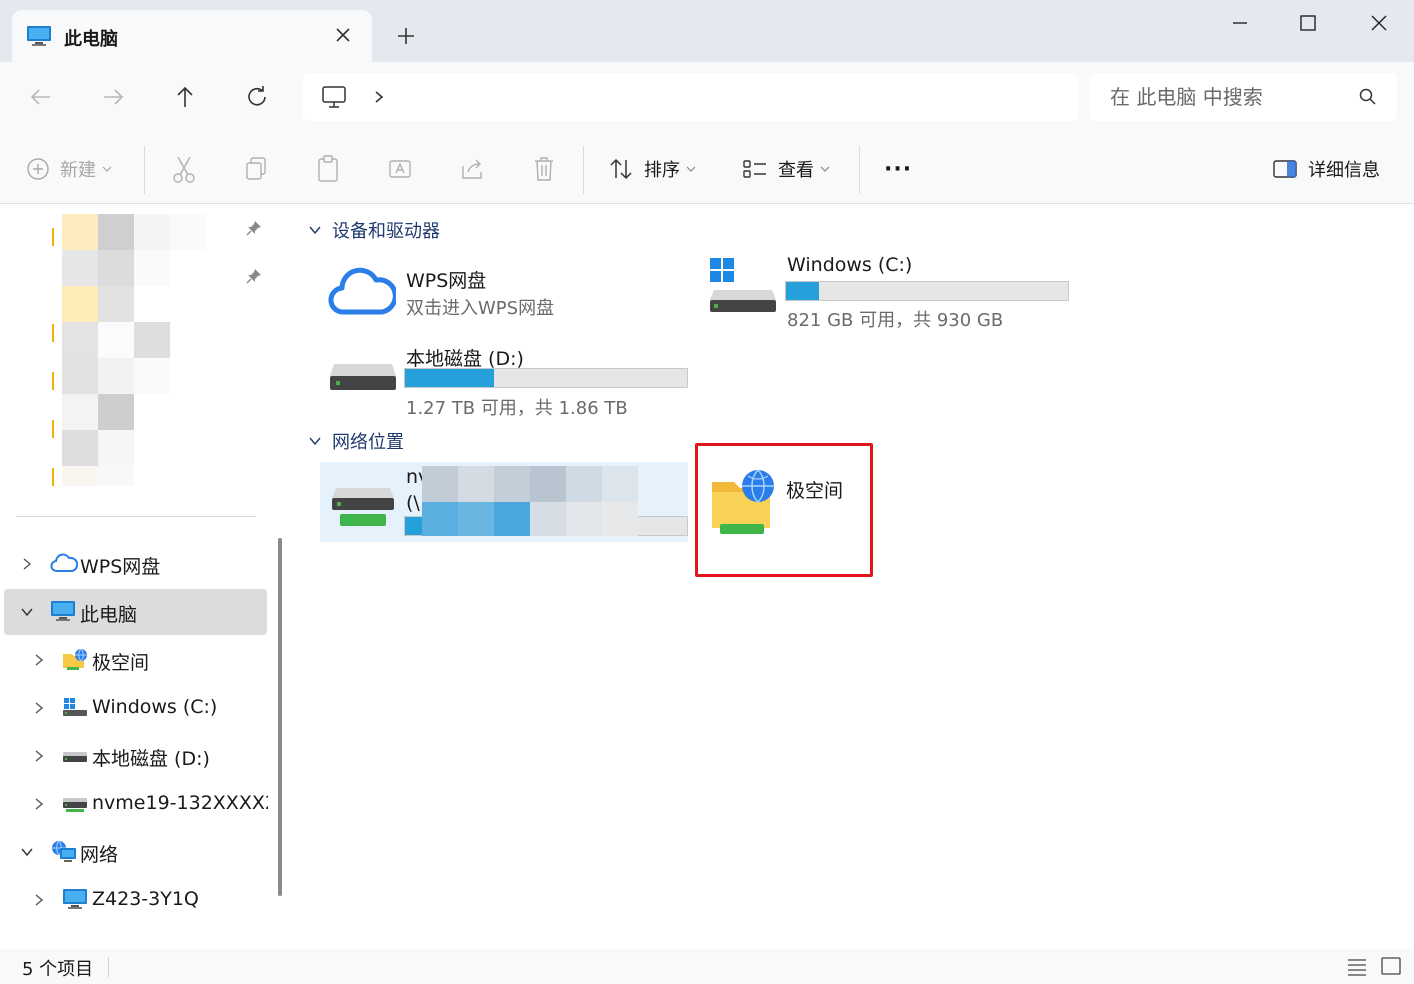 The height and width of the screenshot is (984, 1414). What do you see at coordinates (256, 169) in the screenshot?
I see `copy-icon` at bounding box center [256, 169].